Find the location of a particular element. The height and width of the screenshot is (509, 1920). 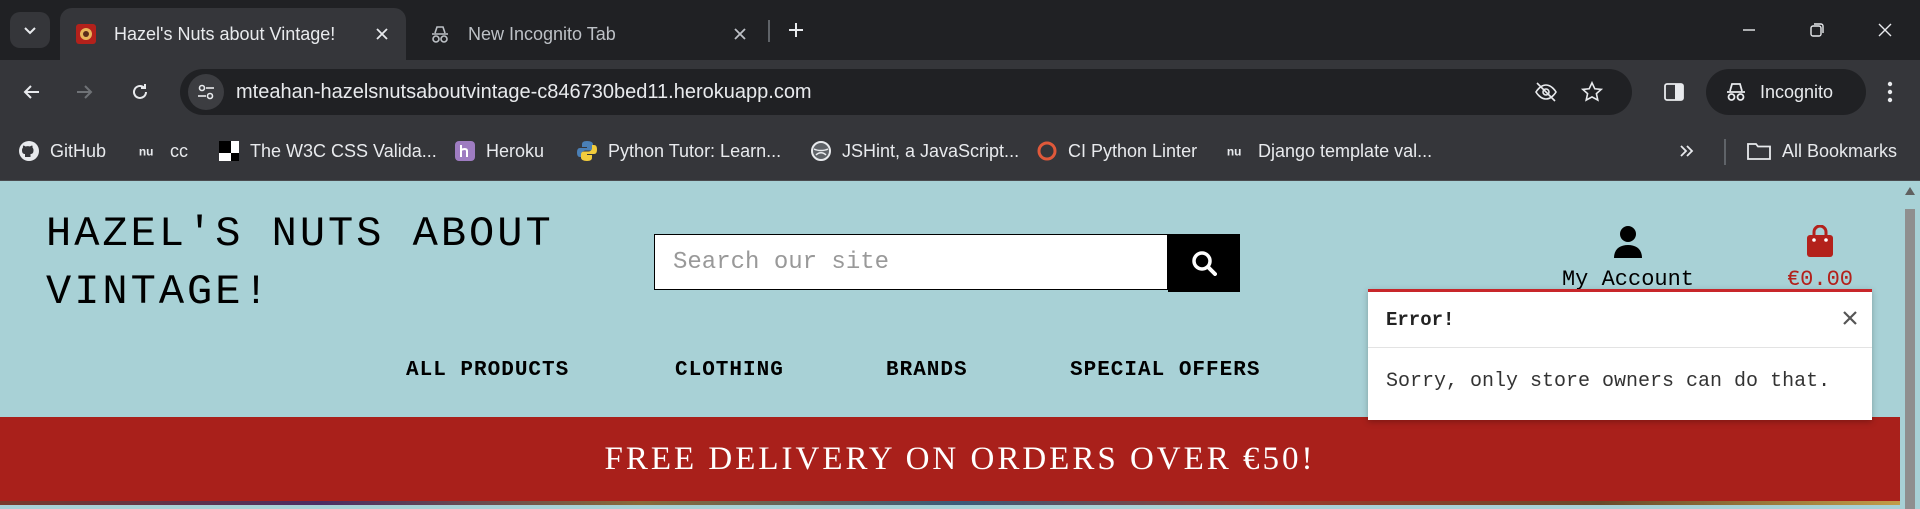

bookmark-label: CI Python Linter is located at coordinates (1133, 150).